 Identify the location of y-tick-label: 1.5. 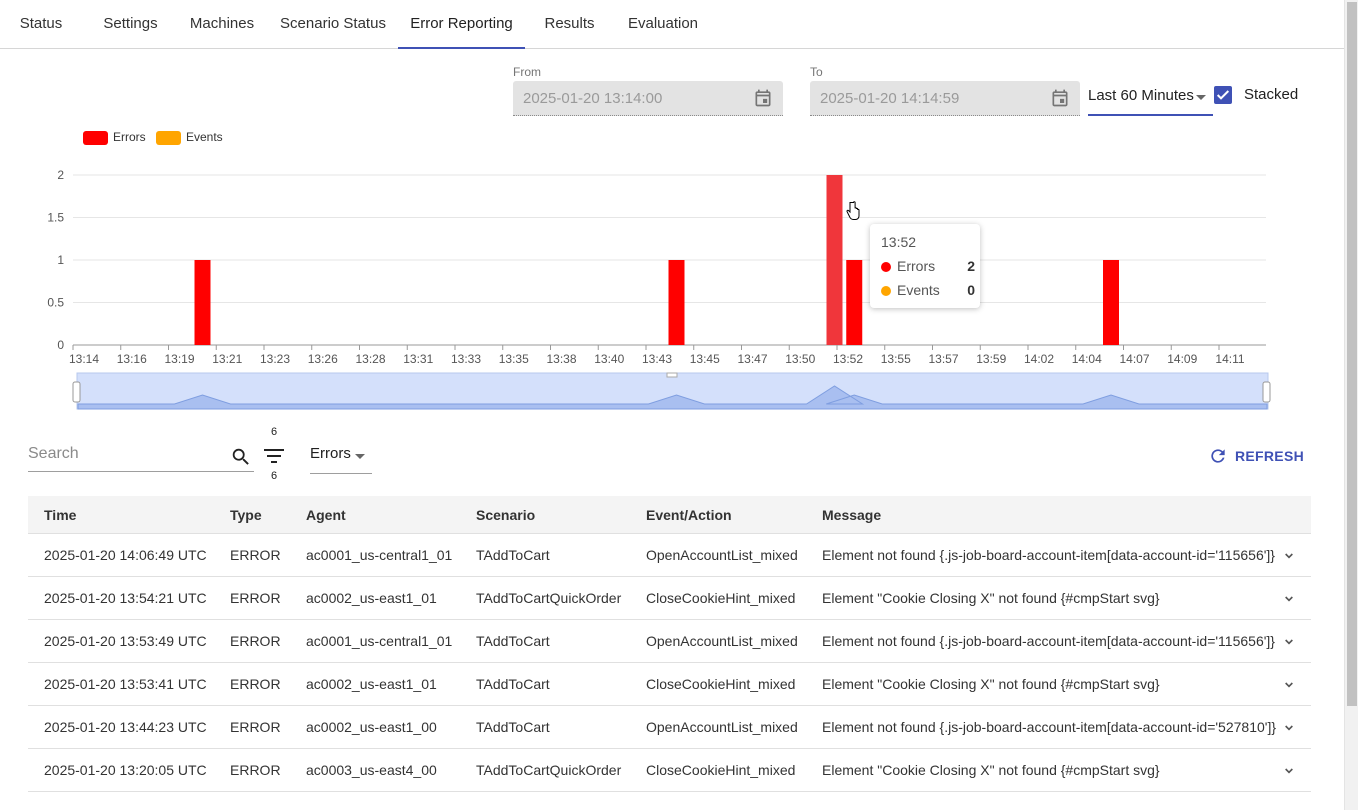
(55, 218).